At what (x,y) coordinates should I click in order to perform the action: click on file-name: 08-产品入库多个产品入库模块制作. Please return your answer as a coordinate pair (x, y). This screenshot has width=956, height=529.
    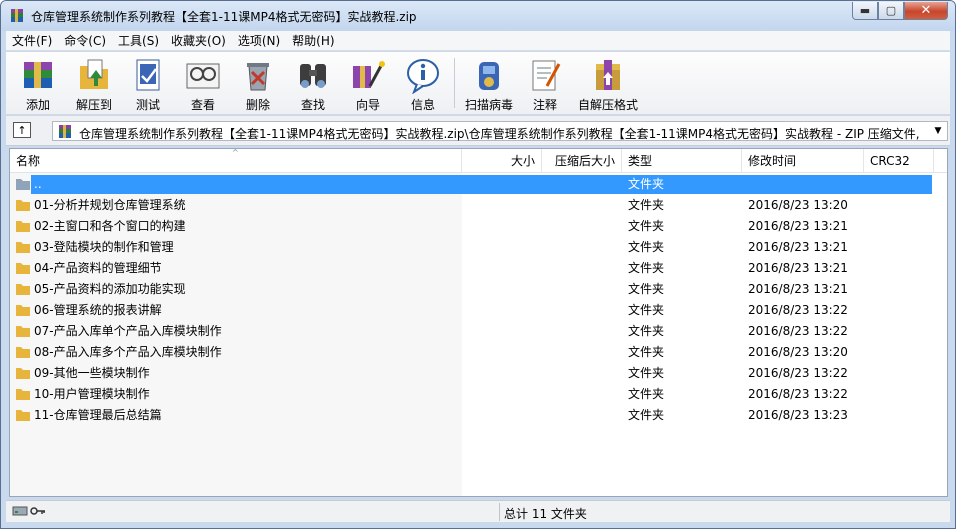
    Looking at the image, I should click on (128, 352).